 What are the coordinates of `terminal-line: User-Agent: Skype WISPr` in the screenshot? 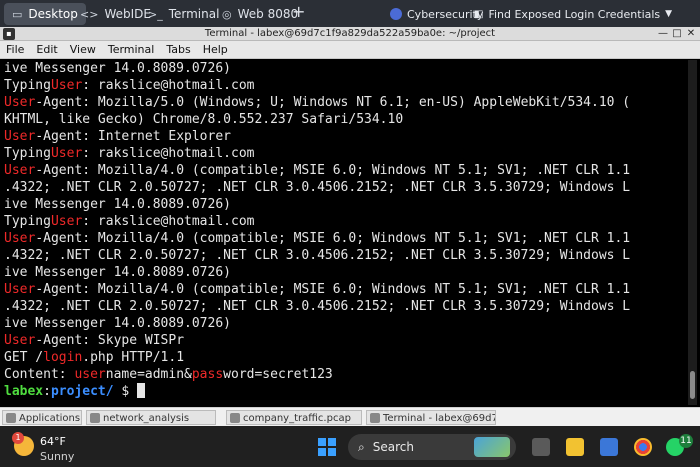 It's located at (344, 340).